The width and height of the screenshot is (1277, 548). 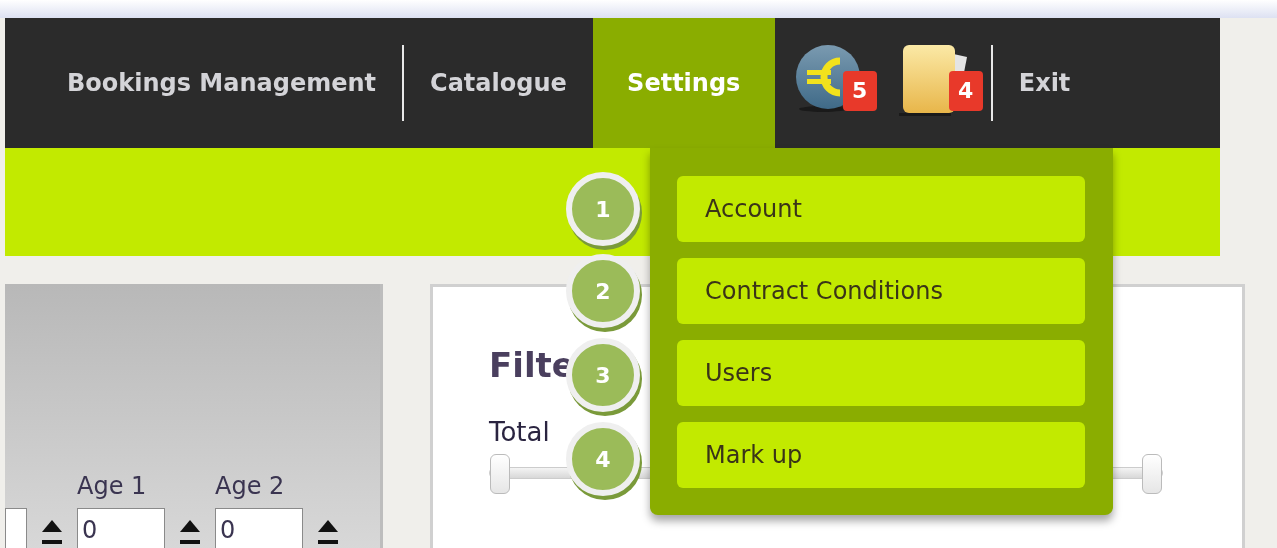 I want to click on age-label: Age 1, so click(x=112, y=486).